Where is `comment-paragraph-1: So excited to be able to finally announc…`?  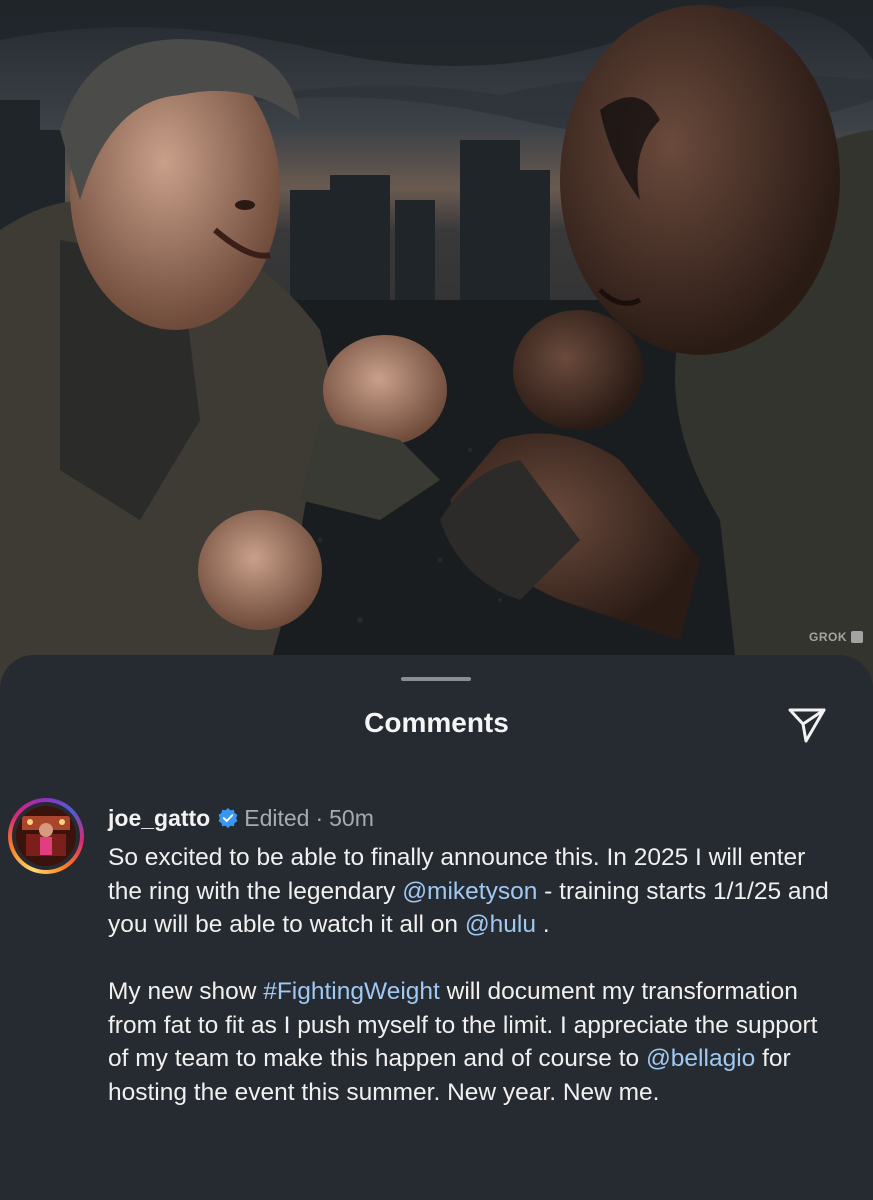 comment-paragraph-1: So excited to be able to finally announc… is located at coordinates (473, 891).